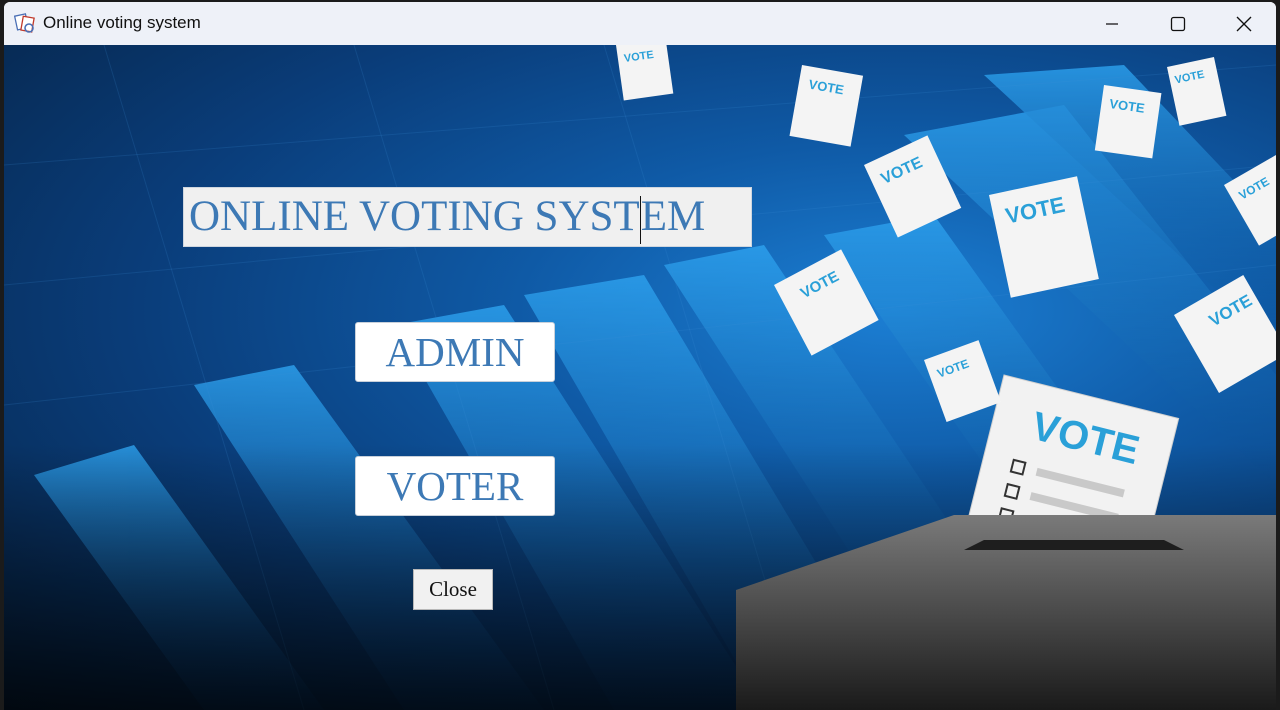  Describe the element at coordinates (640, 23) in the screenshot. I see `title-bar: Online voting system` at that location.